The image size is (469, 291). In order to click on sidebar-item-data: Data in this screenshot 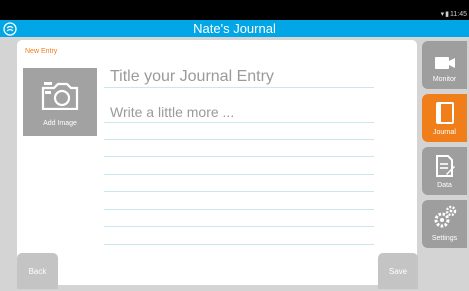, I will do `click(444, 171)`.